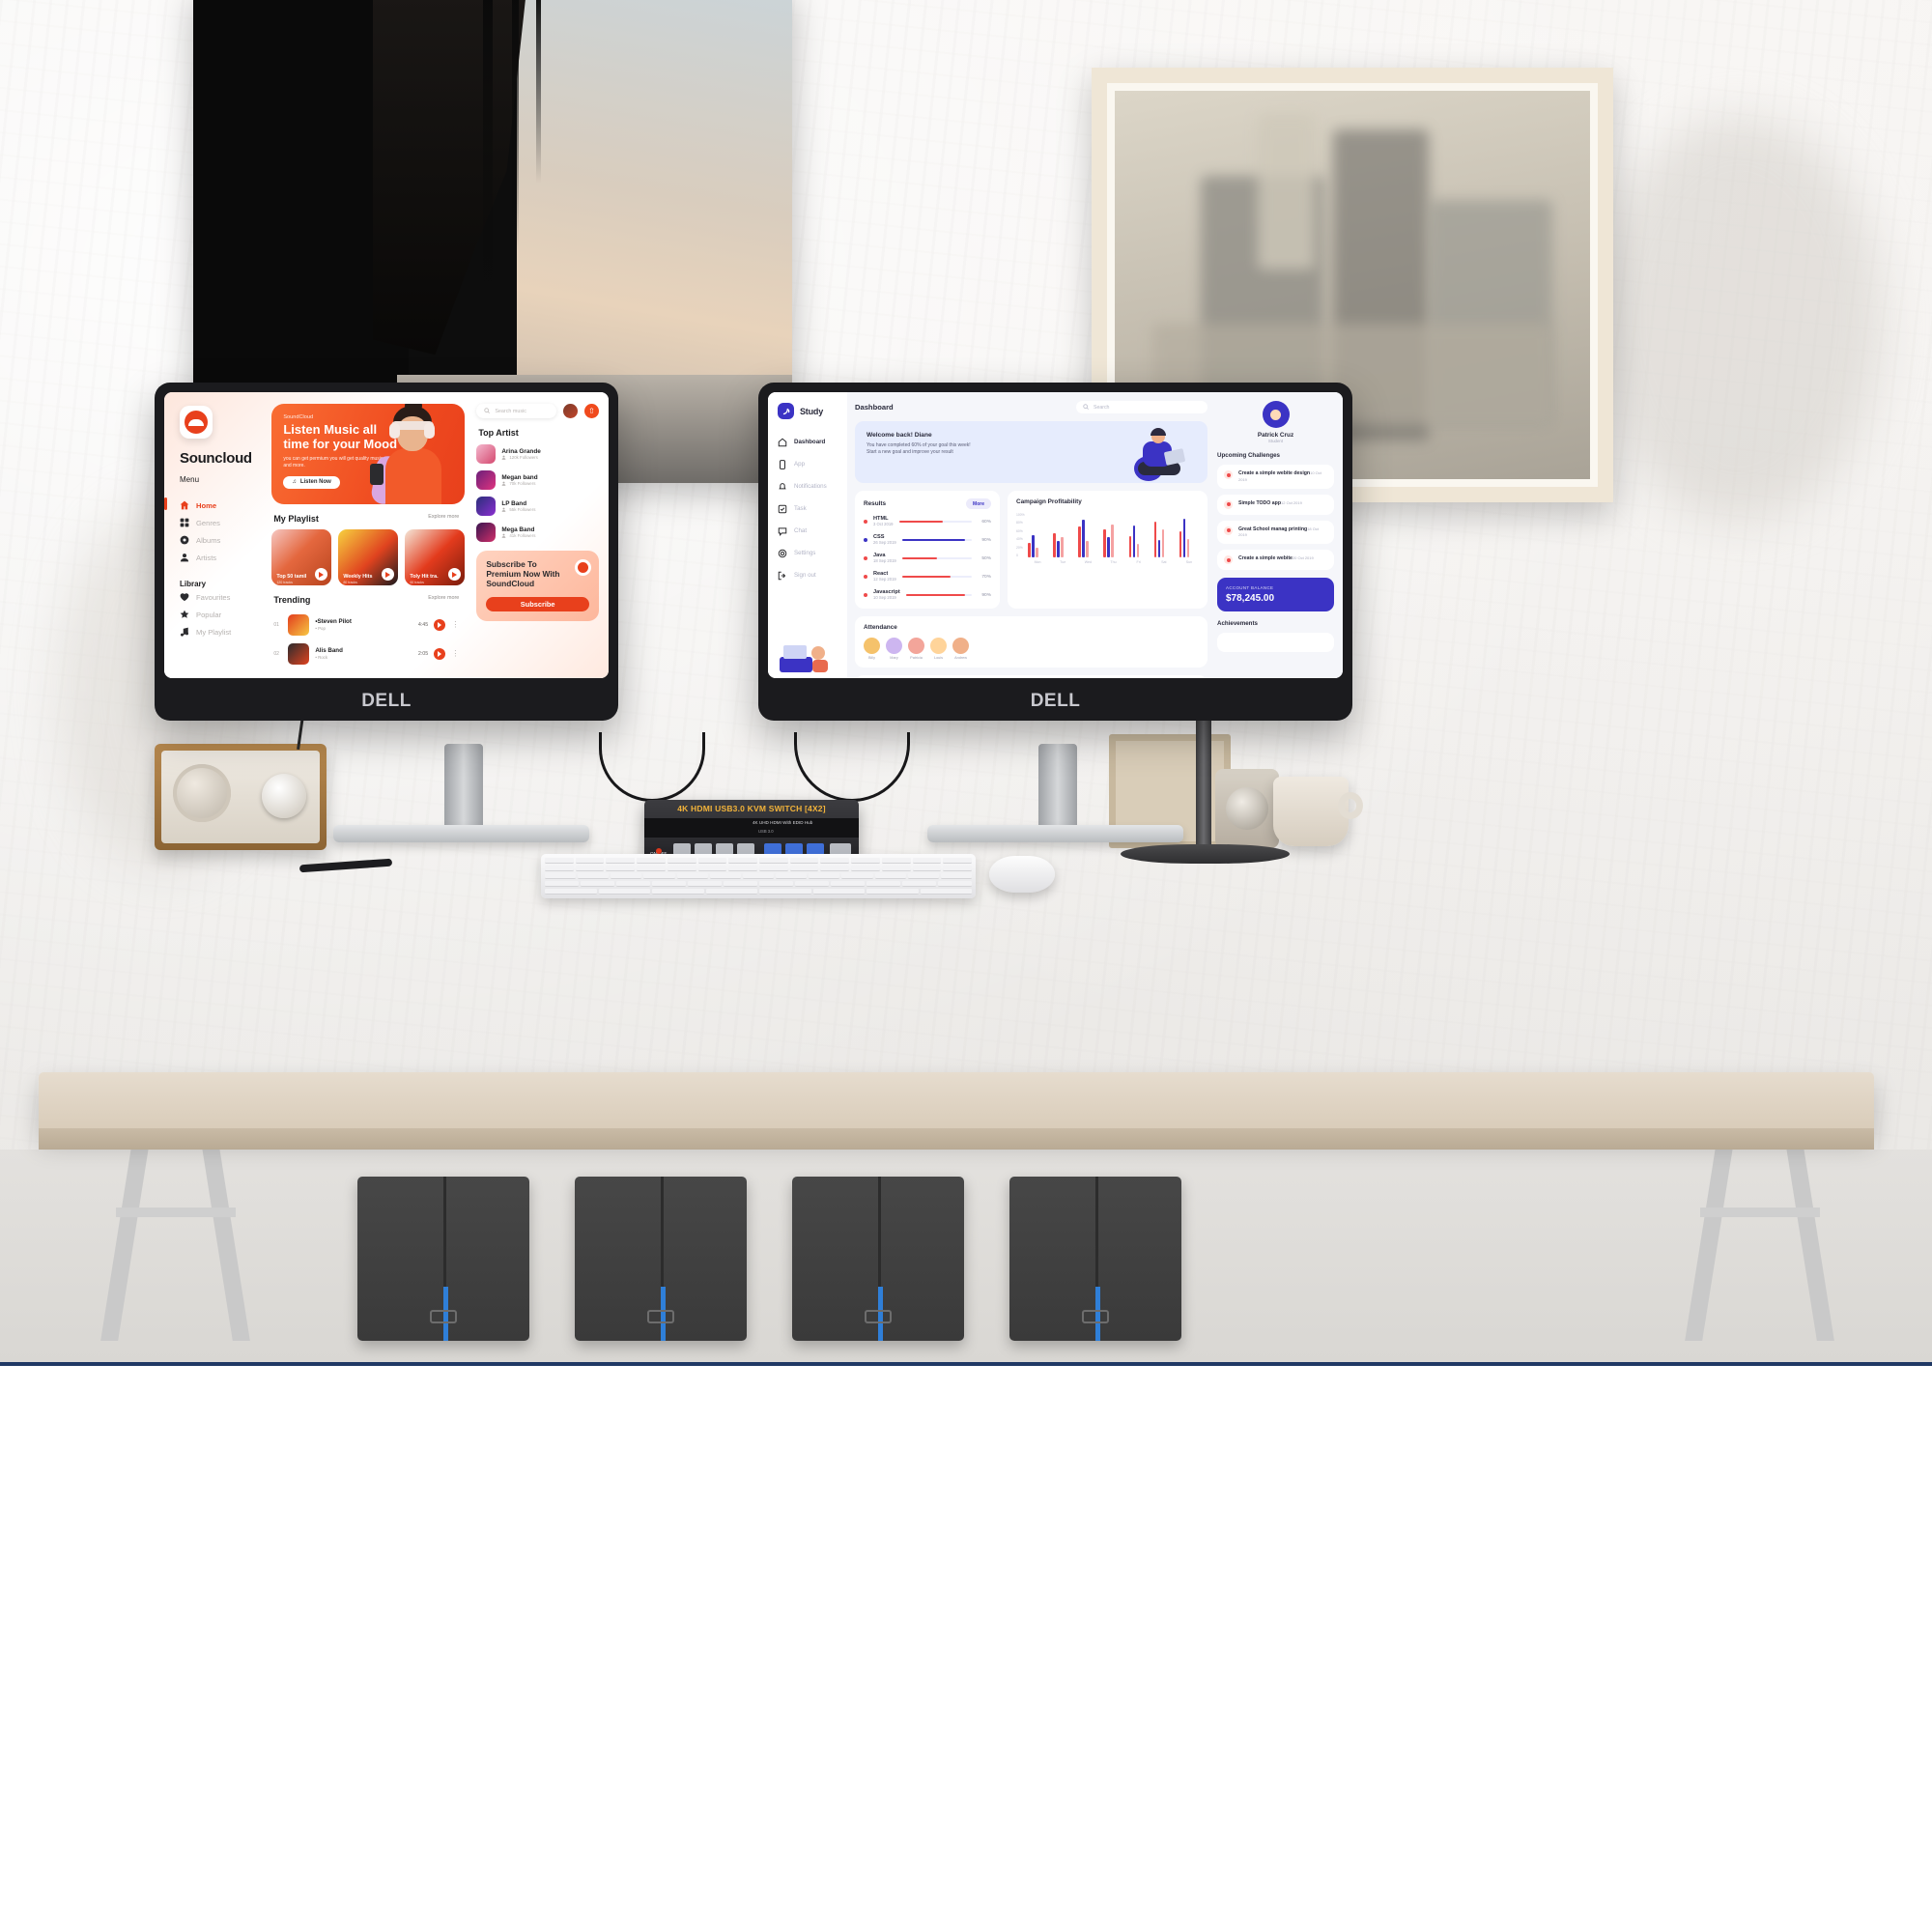  I want to click on track-row: 01 •Steven Pilot • Pop 4:45 ⋮, so click(368, 625).